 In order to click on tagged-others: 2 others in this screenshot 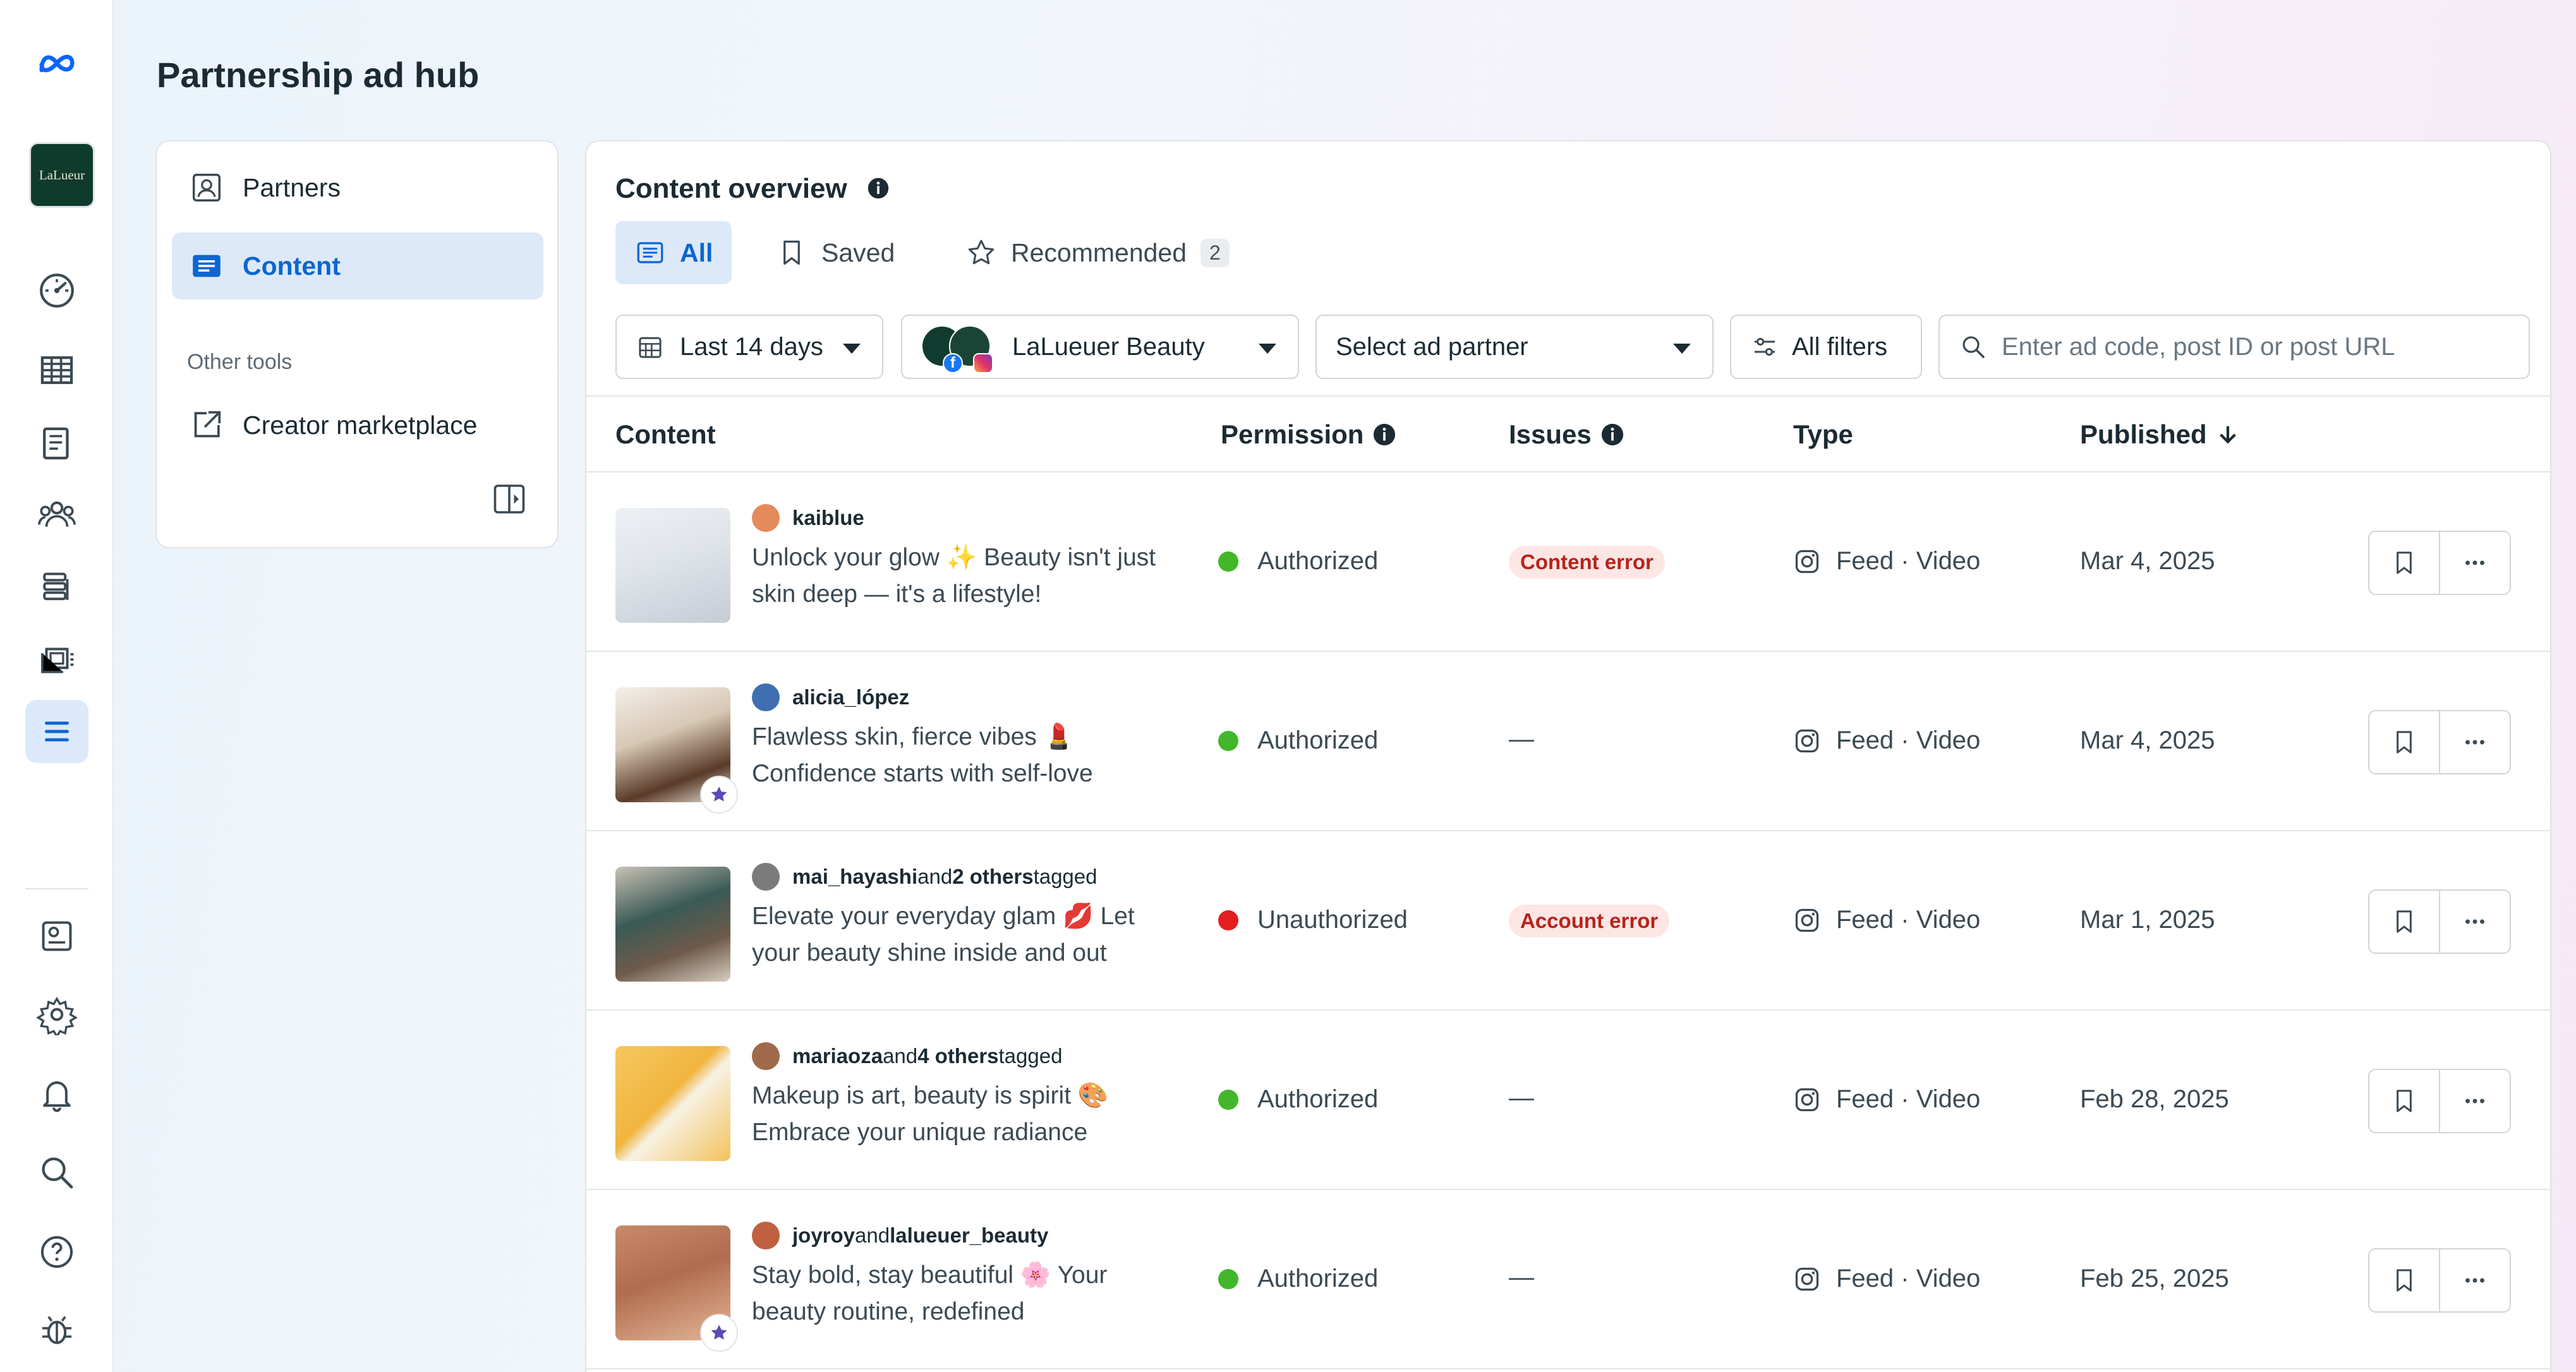, I will do `click(992, 877)`.